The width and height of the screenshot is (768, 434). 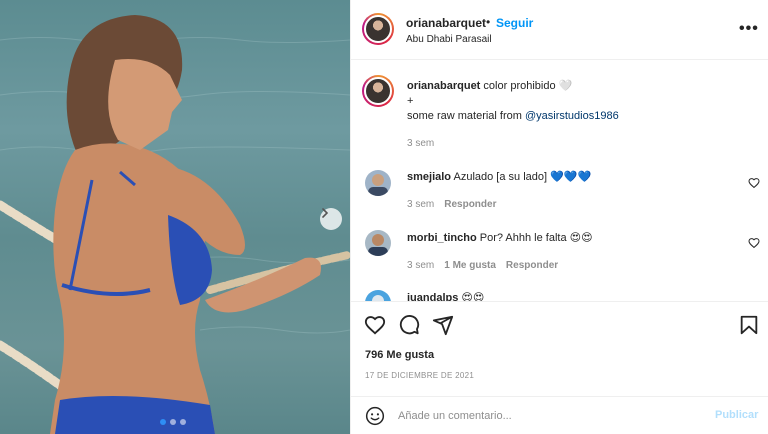 What do you see at coordinates (331, 219) in the screenshot?
I see `carousel-next-button` at bounding box center [331, 219].